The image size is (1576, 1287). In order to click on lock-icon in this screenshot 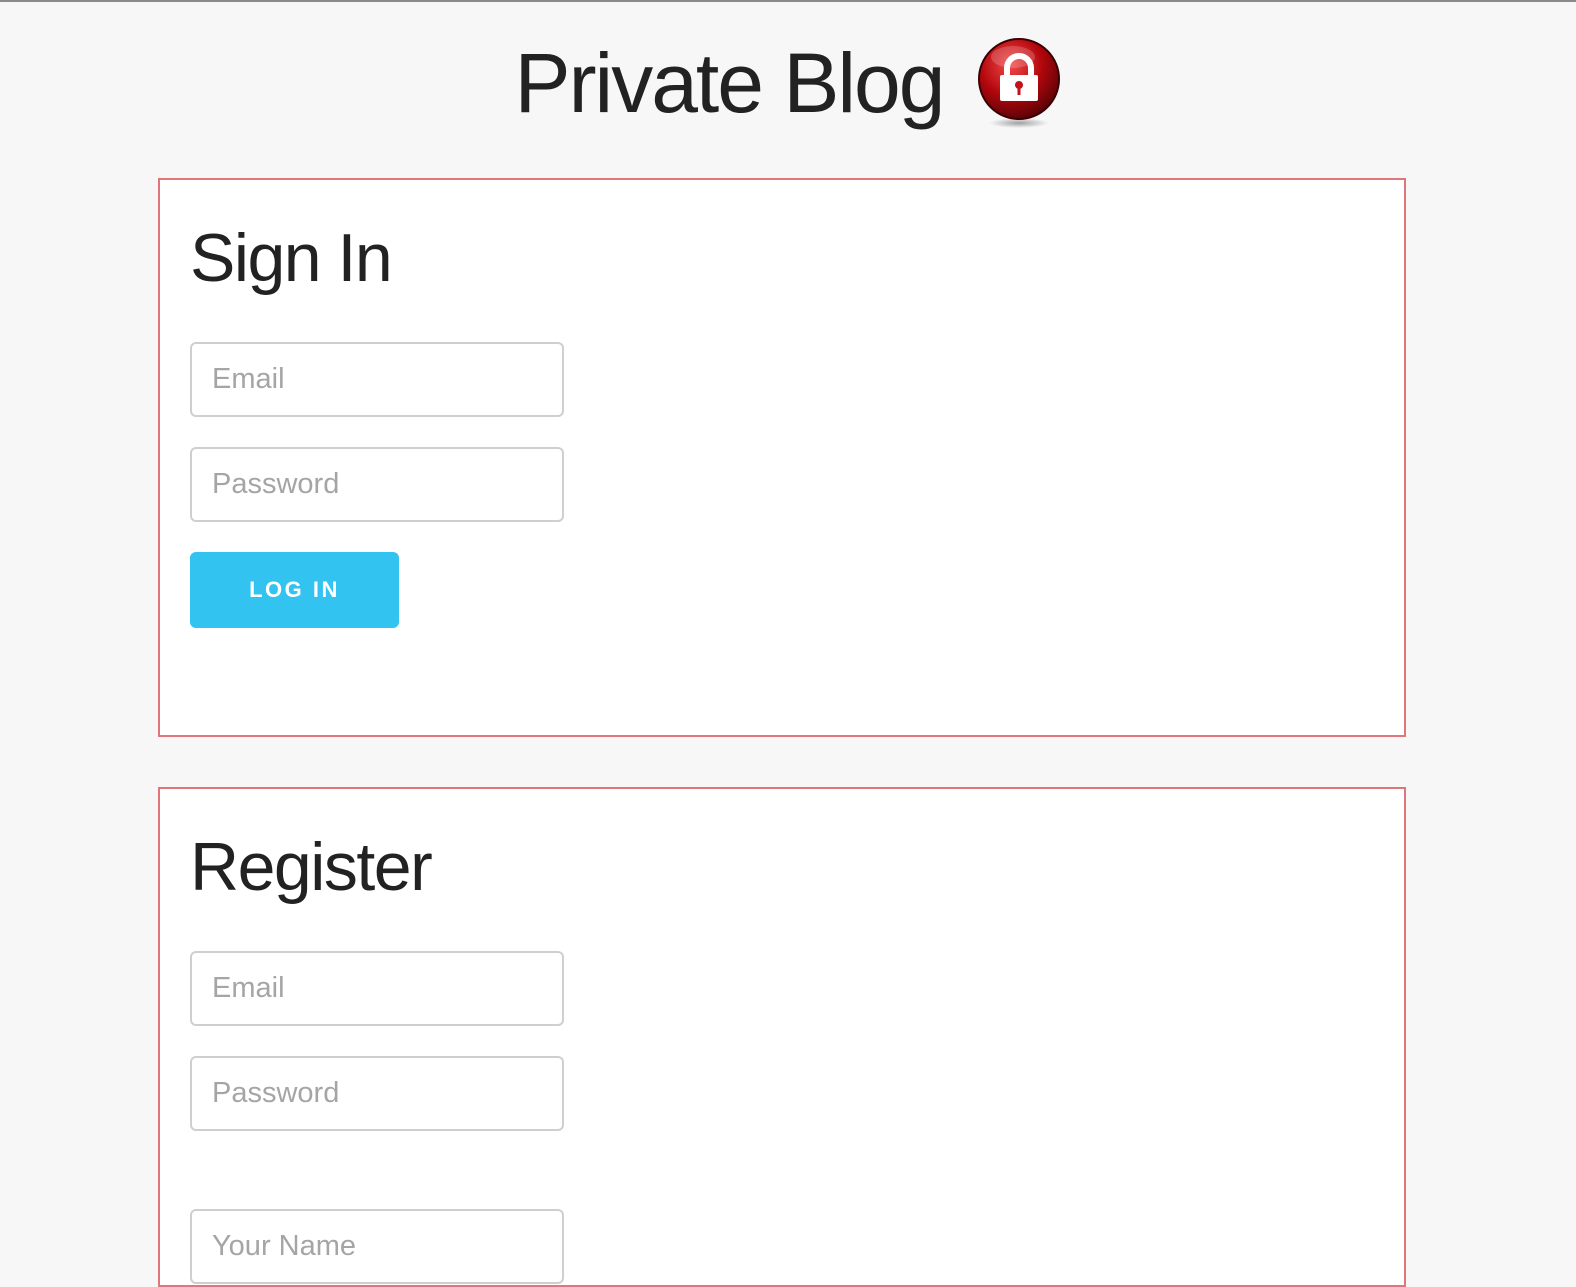, I will do `click(1019, 83)`.